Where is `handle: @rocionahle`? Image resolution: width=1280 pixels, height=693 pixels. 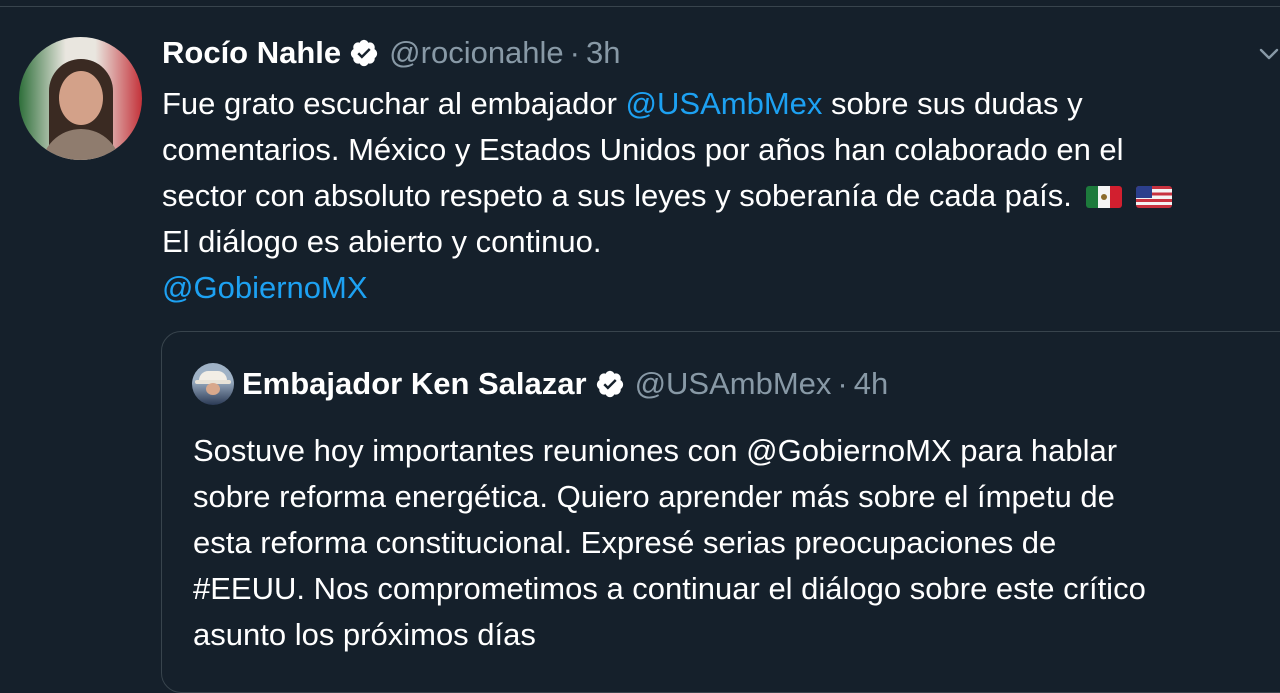 handle: @rocionahle is located at coordinates (476, 53).